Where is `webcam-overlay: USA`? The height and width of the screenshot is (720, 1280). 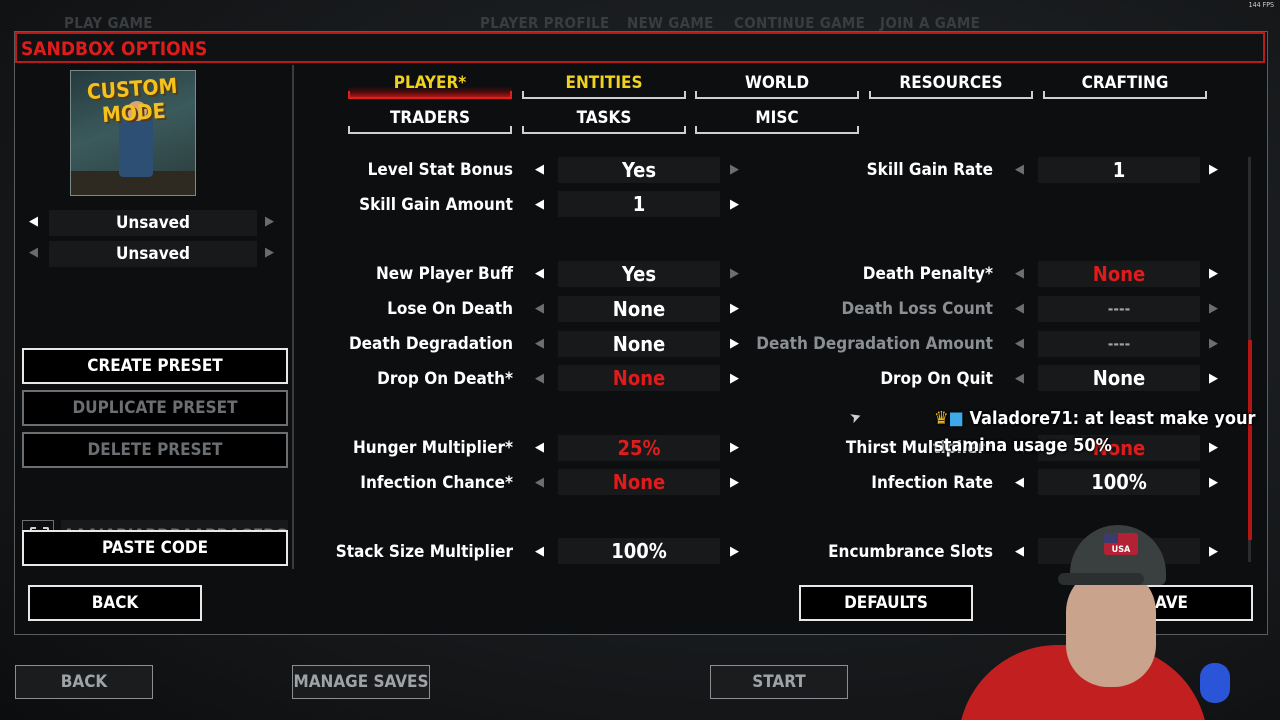 webcam-overlay: USA is located at coordinates (1119, 617).